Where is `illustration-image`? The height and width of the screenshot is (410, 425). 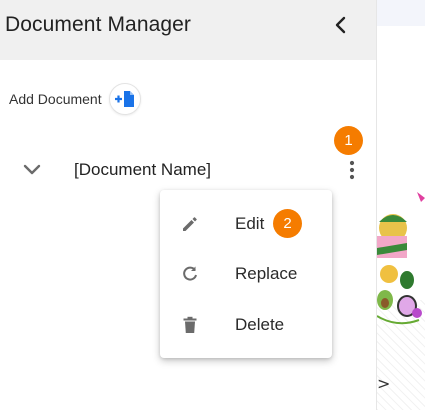
illustration-image is located at coordinates (401, 258).